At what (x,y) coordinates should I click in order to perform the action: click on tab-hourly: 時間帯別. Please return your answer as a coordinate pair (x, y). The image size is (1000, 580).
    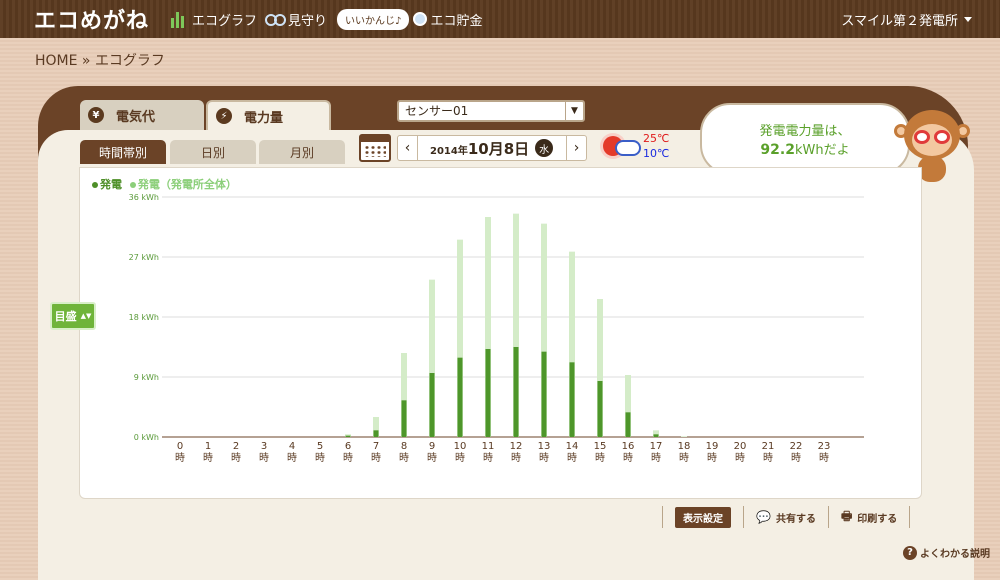
    Looking at the image, I should click on (123, 152).